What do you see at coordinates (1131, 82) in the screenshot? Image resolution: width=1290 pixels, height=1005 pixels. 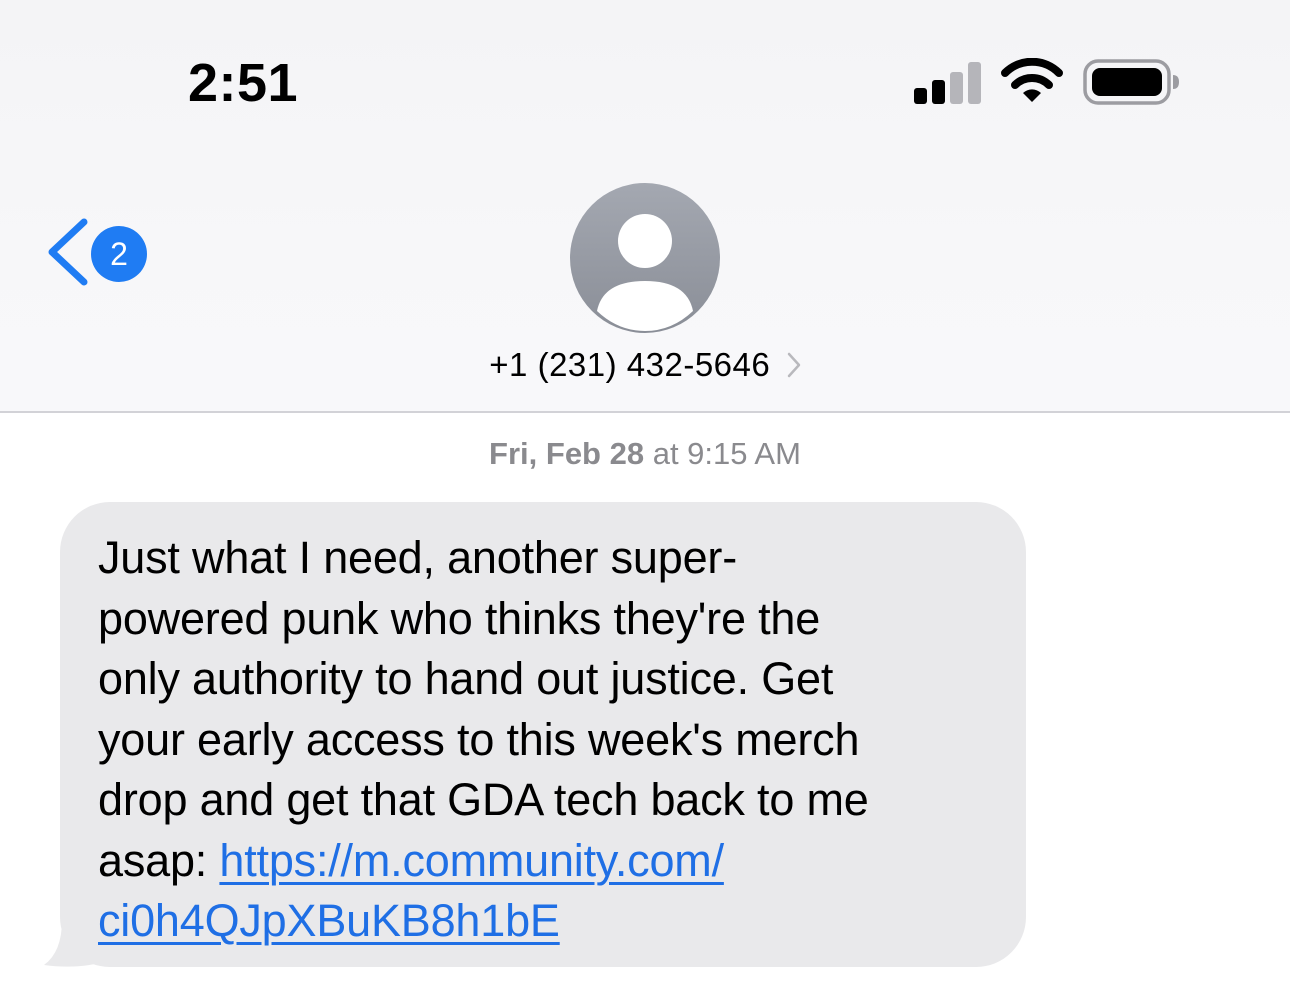 I see `battery-icon` at bounding box center [1131, 82].